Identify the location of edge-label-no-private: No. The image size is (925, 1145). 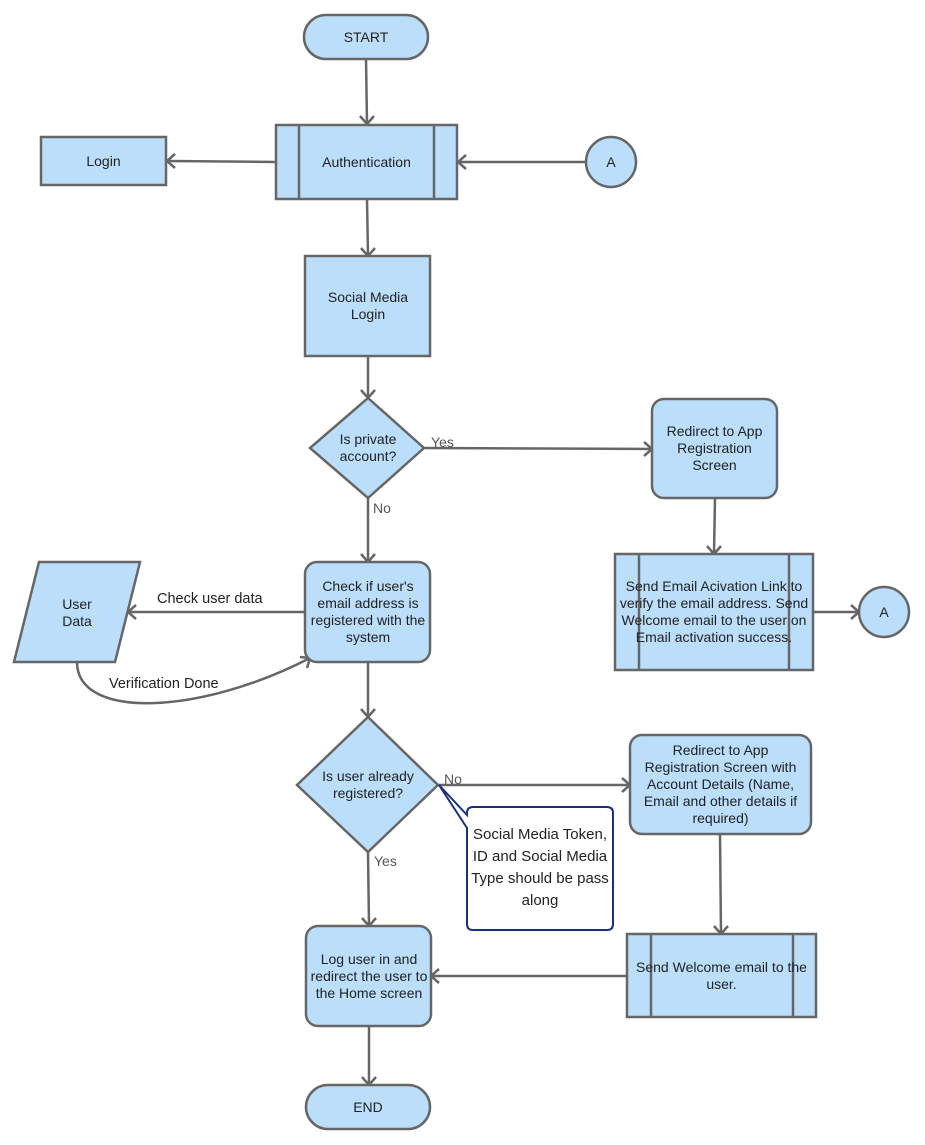
(382, 508).